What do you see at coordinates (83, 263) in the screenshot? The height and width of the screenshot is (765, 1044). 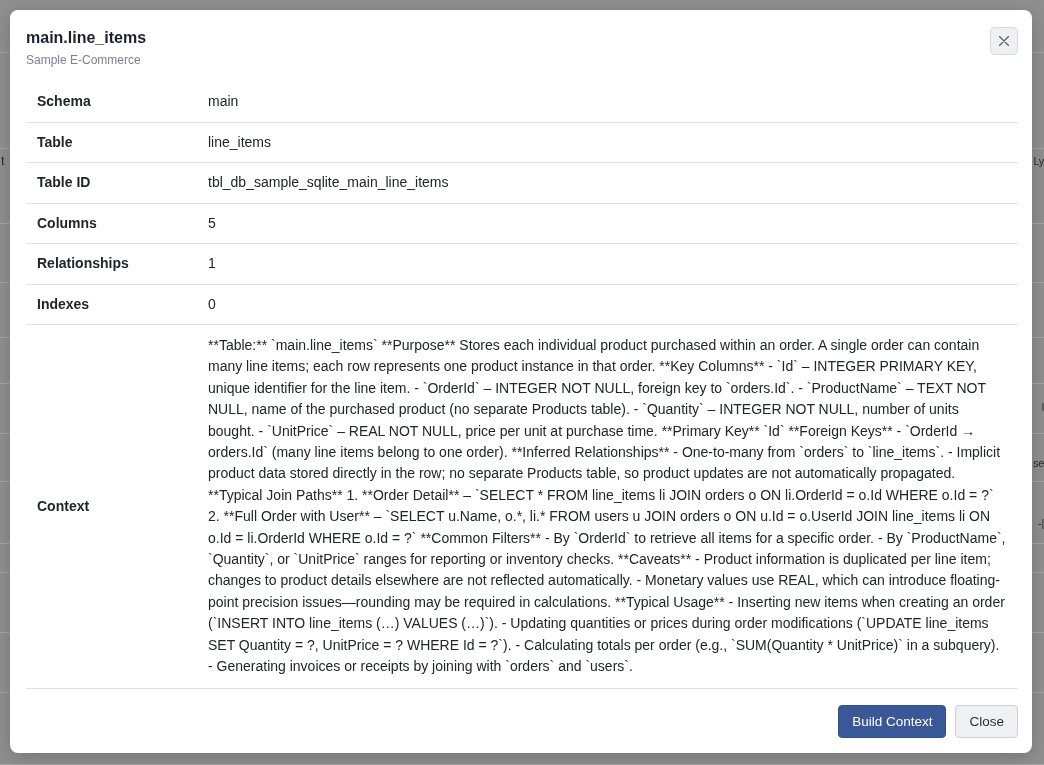 I see `detail-label: Relationships` at bounding box center [83, 263].